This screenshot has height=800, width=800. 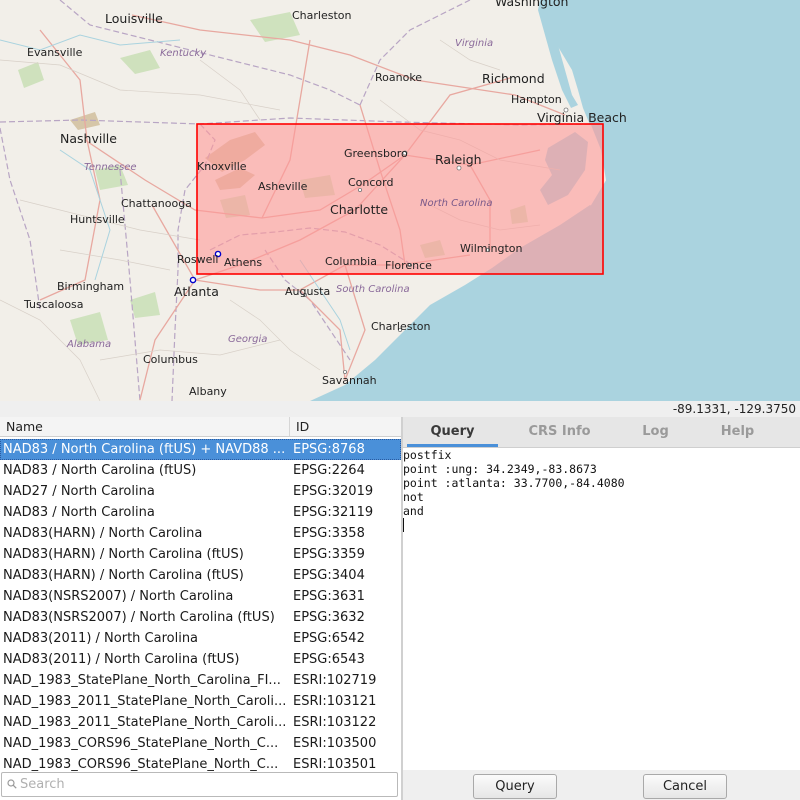 I want to click on label-knoxville: Knoxville, so click(x=222, y=166).